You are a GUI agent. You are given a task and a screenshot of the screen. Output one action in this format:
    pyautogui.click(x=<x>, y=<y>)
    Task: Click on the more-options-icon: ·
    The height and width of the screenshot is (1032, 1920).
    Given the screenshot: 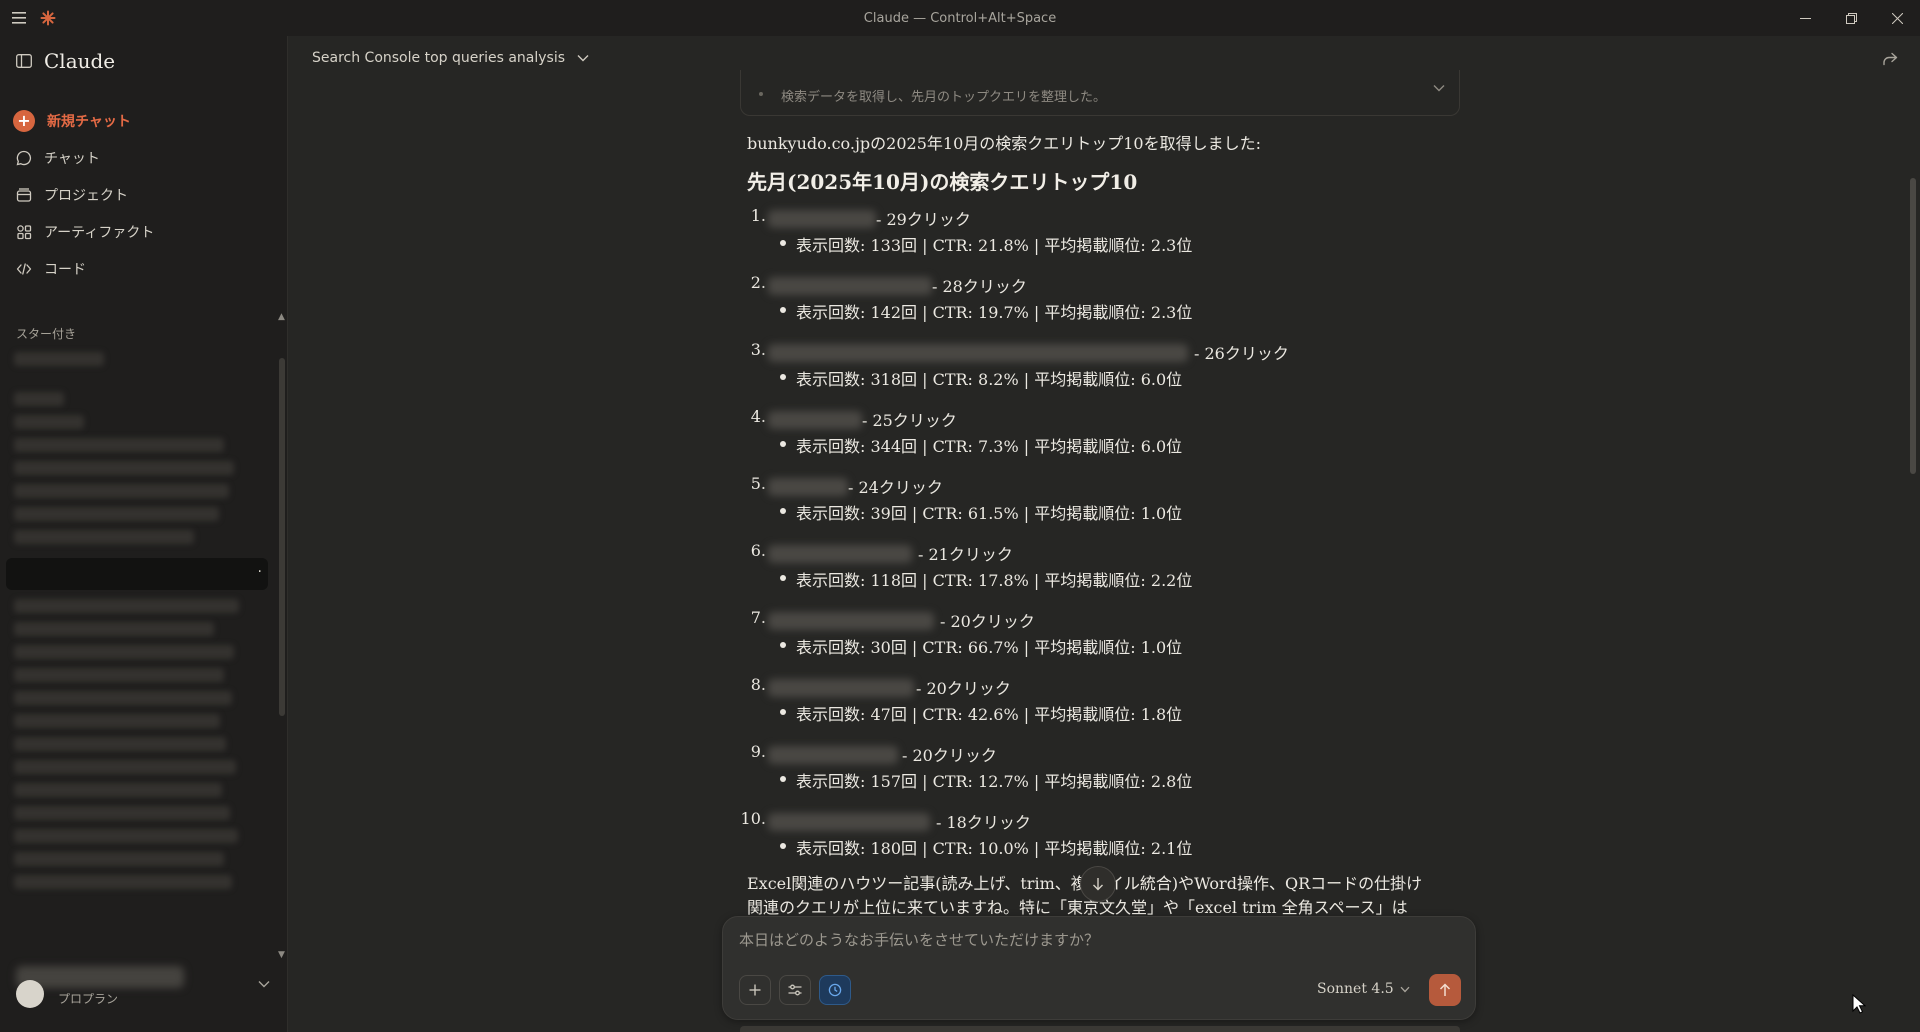 What is the action you would take?
    pyautogui.click(x=260, y=572)
    